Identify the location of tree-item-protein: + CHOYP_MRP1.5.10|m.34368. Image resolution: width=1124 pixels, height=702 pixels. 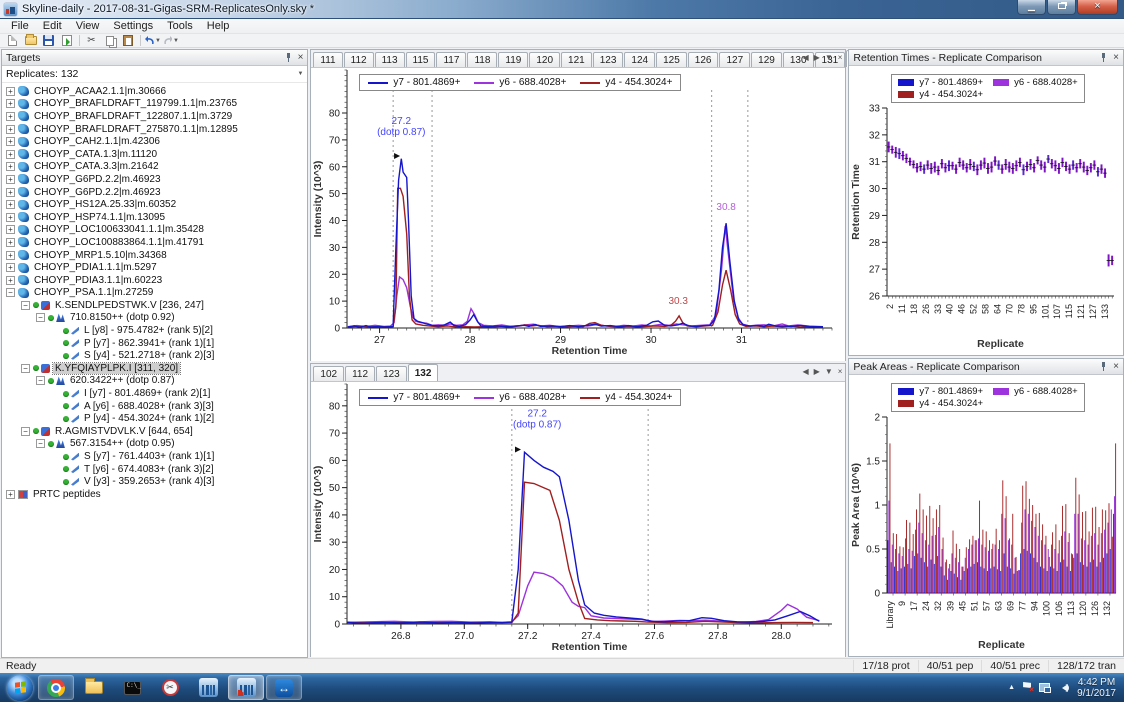
(154, 255).